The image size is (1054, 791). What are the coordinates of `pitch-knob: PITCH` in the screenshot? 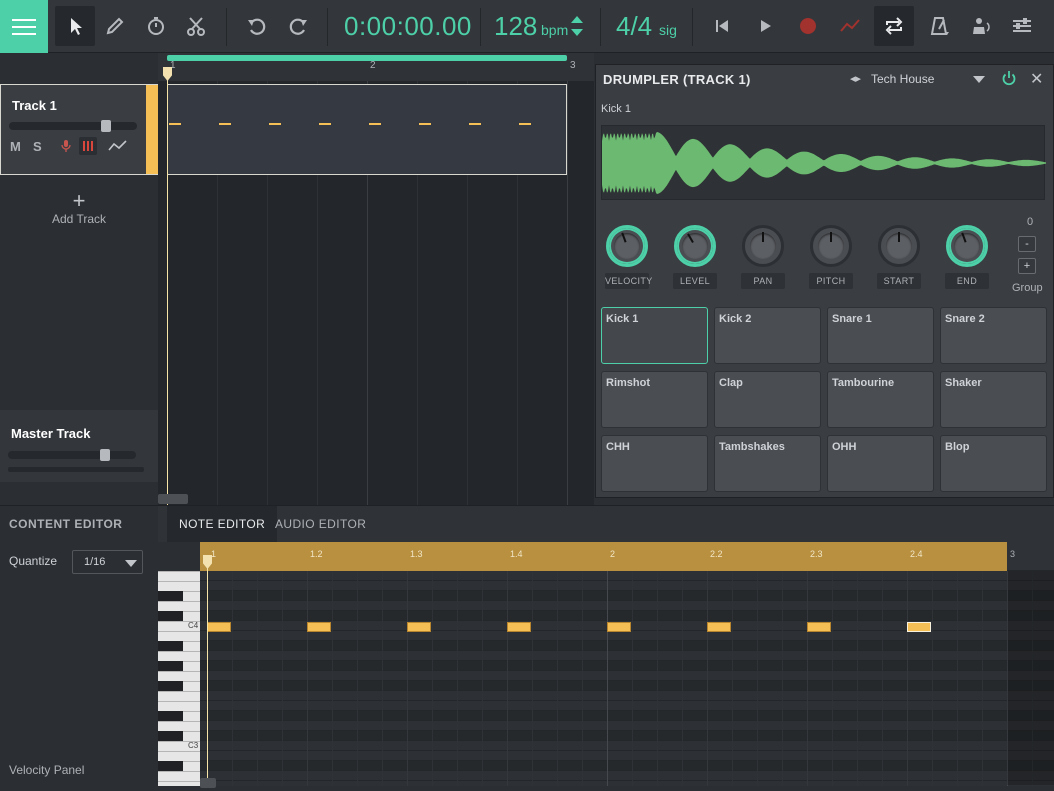 It's located at (831, 257).